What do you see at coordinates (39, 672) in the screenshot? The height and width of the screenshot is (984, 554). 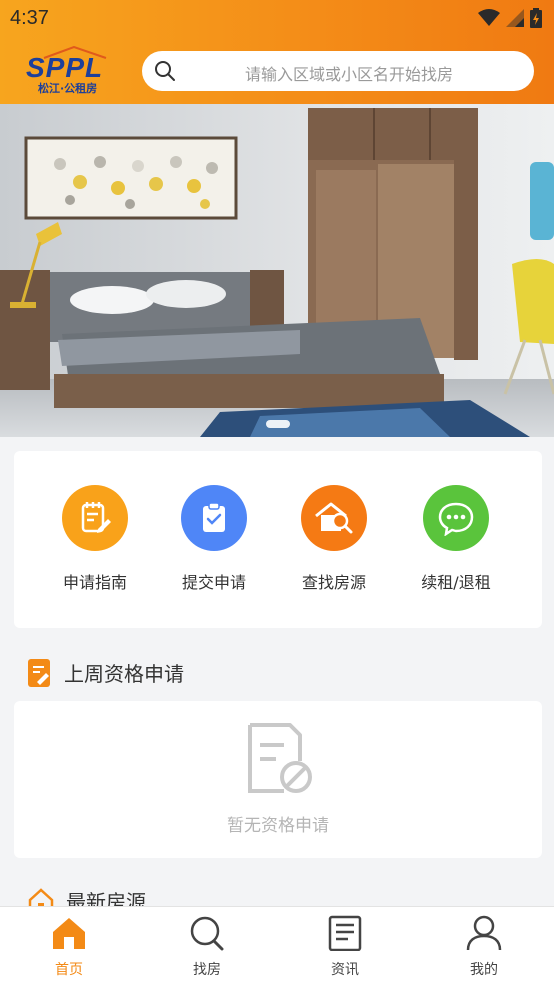 I see `document-edit-icon` at bounding box center [39, 672].